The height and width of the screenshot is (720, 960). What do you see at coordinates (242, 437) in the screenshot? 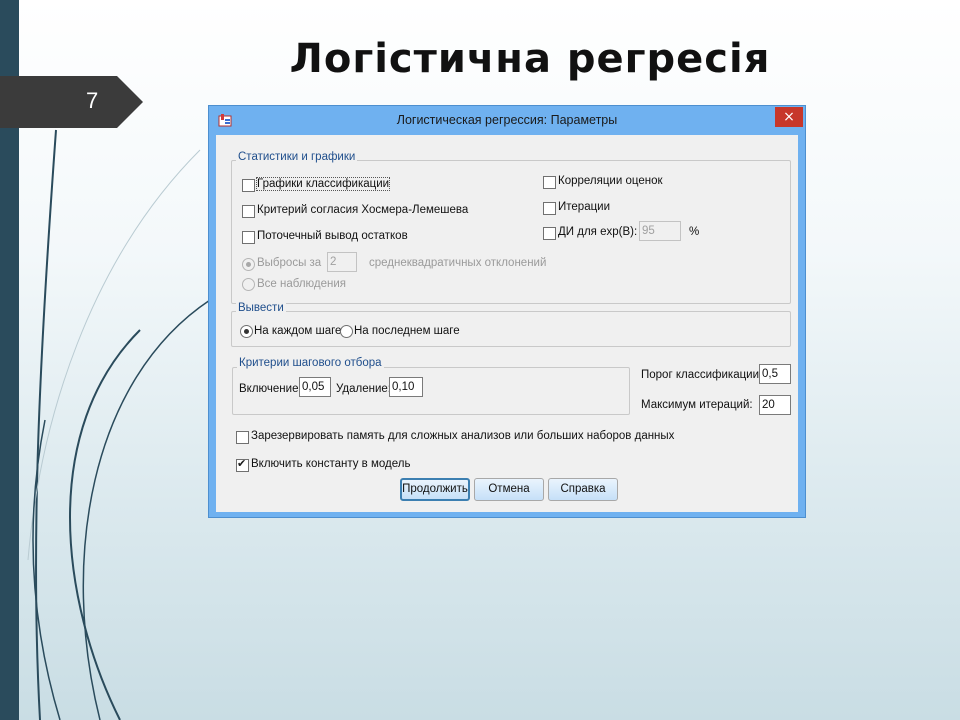
I see `reserve-memory-checkbox` at bounding box center [242, 437].